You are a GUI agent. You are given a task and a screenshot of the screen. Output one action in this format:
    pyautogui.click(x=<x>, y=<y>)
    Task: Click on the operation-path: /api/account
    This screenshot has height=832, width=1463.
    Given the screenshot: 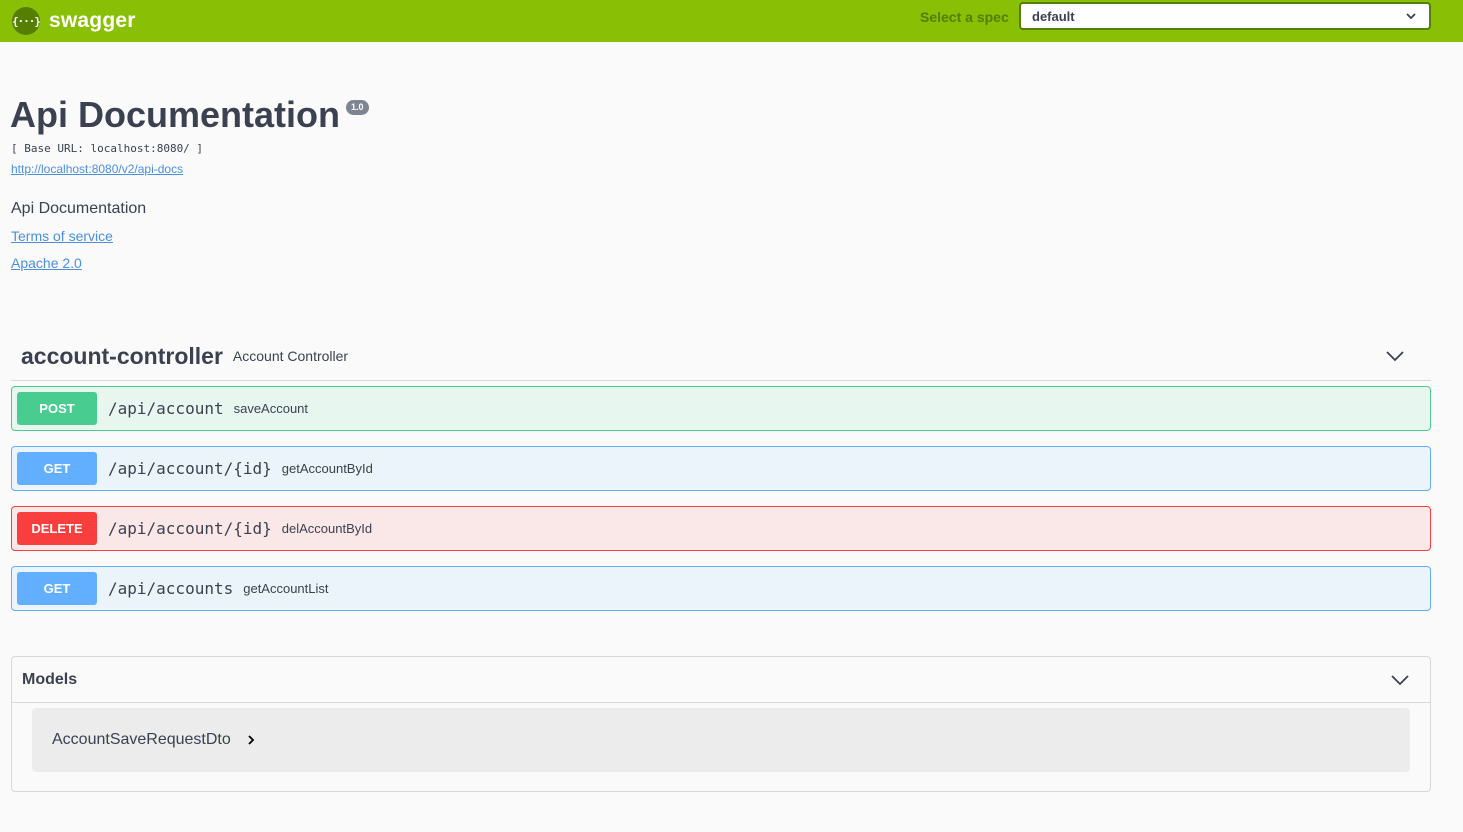 What is the action you would take?
    pyautogui.click(x=166, y=408)
    